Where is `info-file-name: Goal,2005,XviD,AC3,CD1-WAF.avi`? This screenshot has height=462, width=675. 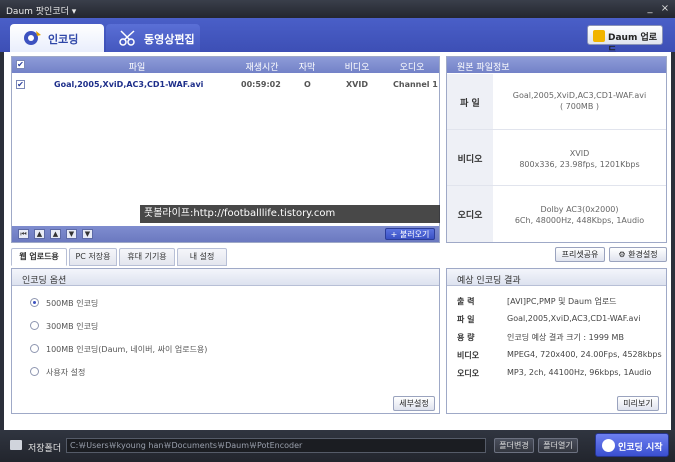 info-file-name: Goal,2005,XviD,AC3,CD1-WAF.avi is located at coordinates (579, 95).